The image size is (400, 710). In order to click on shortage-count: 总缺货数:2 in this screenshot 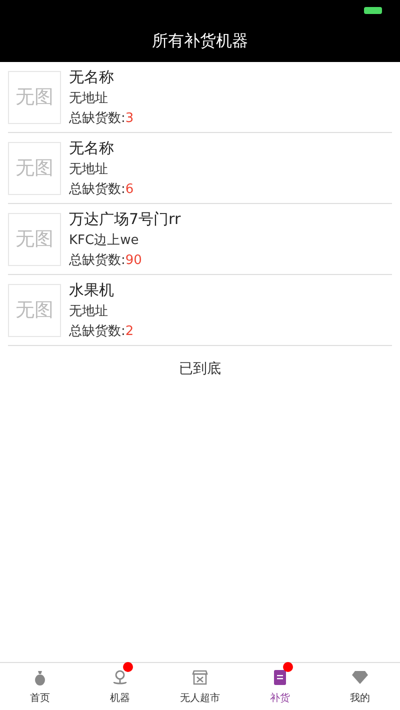, I will do `click(101, 331)`.